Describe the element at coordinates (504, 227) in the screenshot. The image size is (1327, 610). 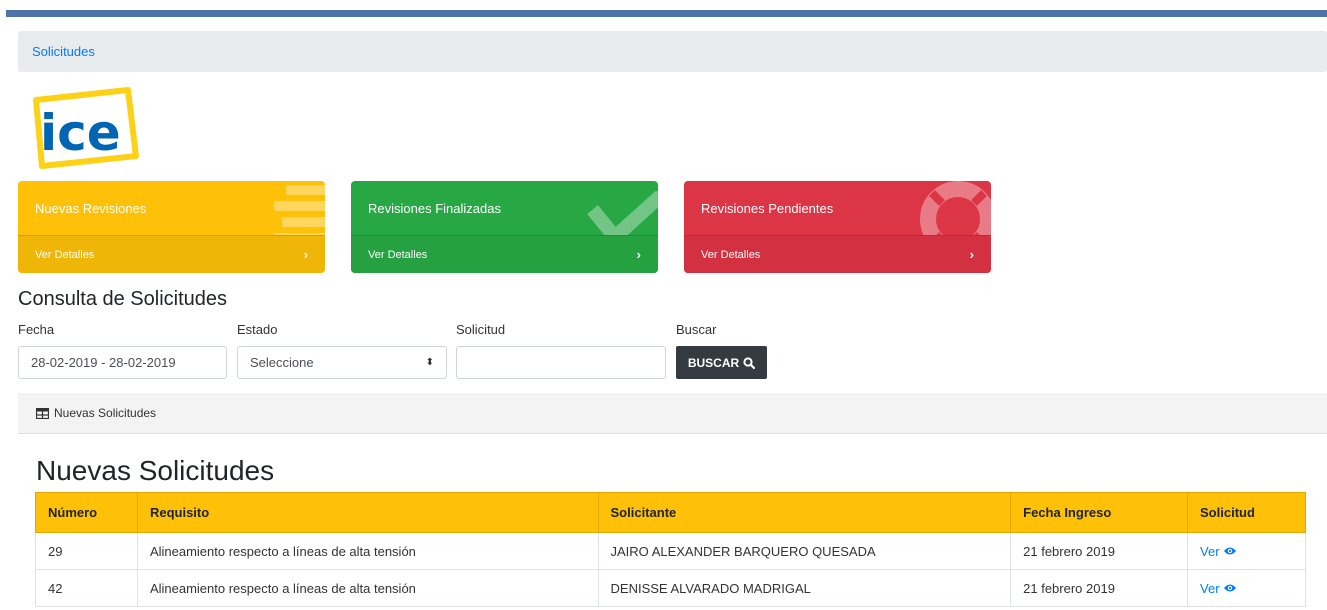
I see `card-revisiones-finalizadas: Revisiones Finalizadas Ver Detalles ›` at that location.